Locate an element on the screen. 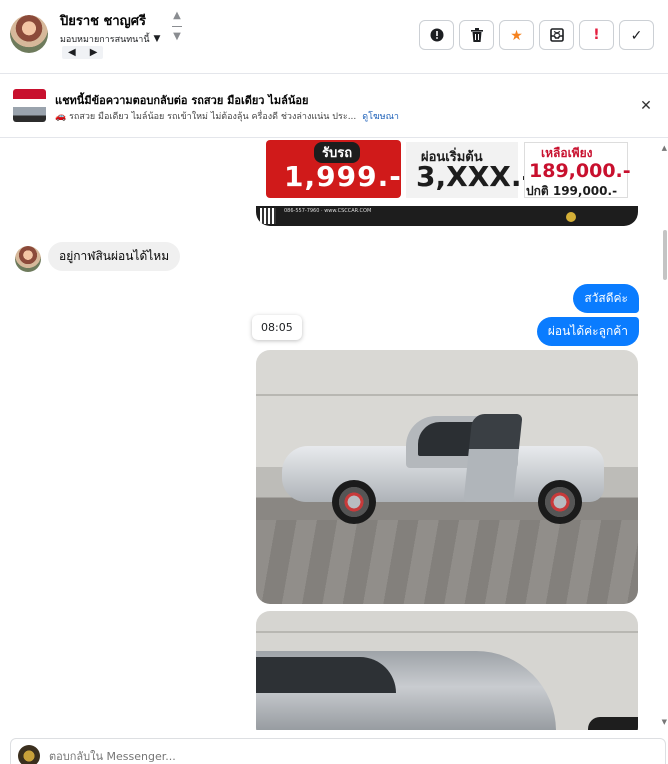 The height and width of the screenshot is (764, 668). star-button: ★ is located at coordinates (516, 35).